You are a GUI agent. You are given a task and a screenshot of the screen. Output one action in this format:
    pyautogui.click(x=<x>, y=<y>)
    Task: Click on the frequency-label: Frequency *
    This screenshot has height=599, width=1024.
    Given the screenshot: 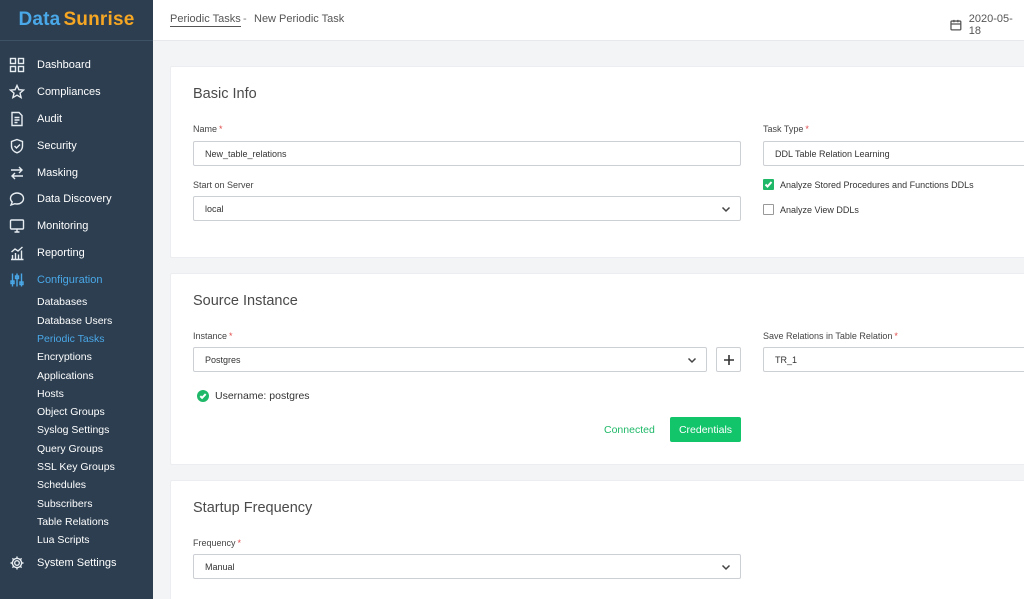 What is the action you would take?
    pyautogui.click(x=217, y=543)
    